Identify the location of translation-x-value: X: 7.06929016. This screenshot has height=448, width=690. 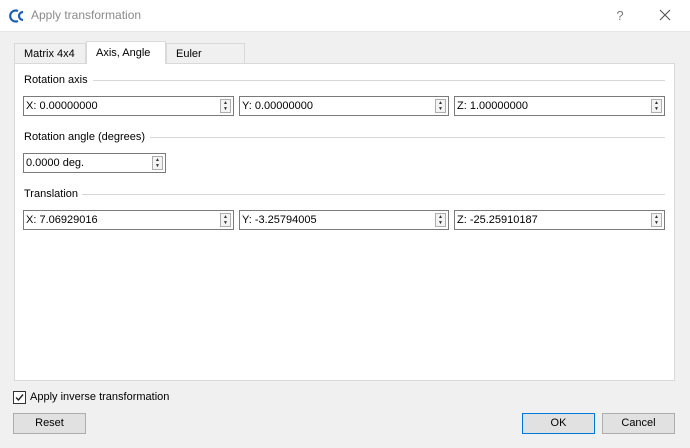
(62, 220).